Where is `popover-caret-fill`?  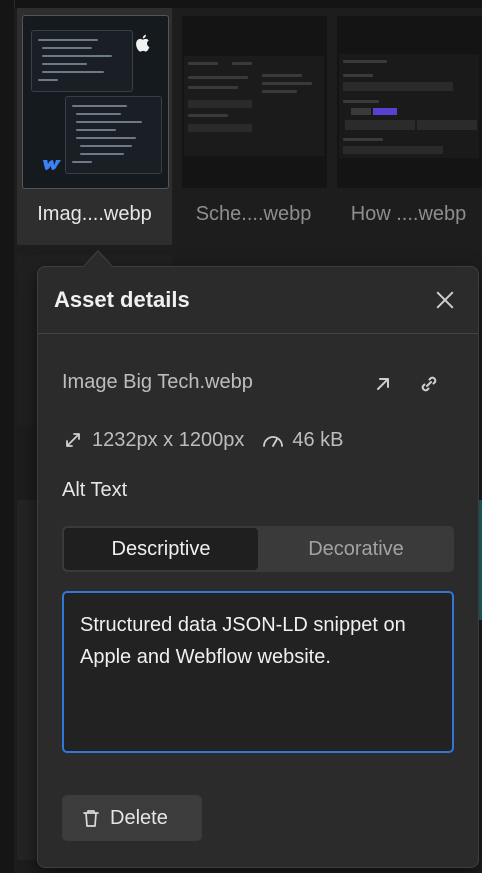
popover-caret-fill is located at coordinates (98, 259).